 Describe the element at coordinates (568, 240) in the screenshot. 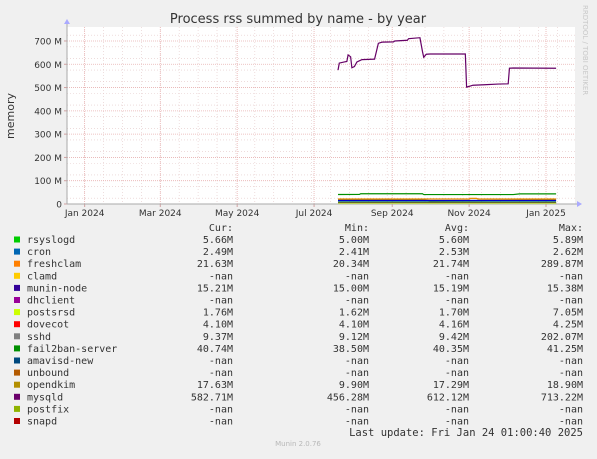

I see `legend-value-max: 5.89M` at that location.